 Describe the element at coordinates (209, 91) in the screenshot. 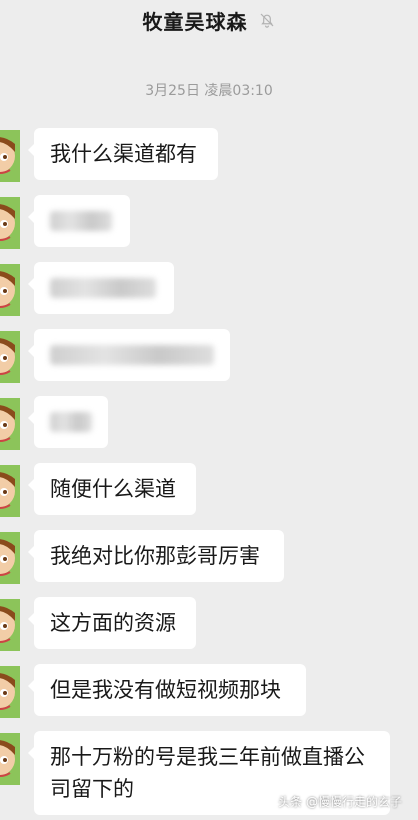

I see `message-timestamp: 3月25日 凌晨03:10` at that location.